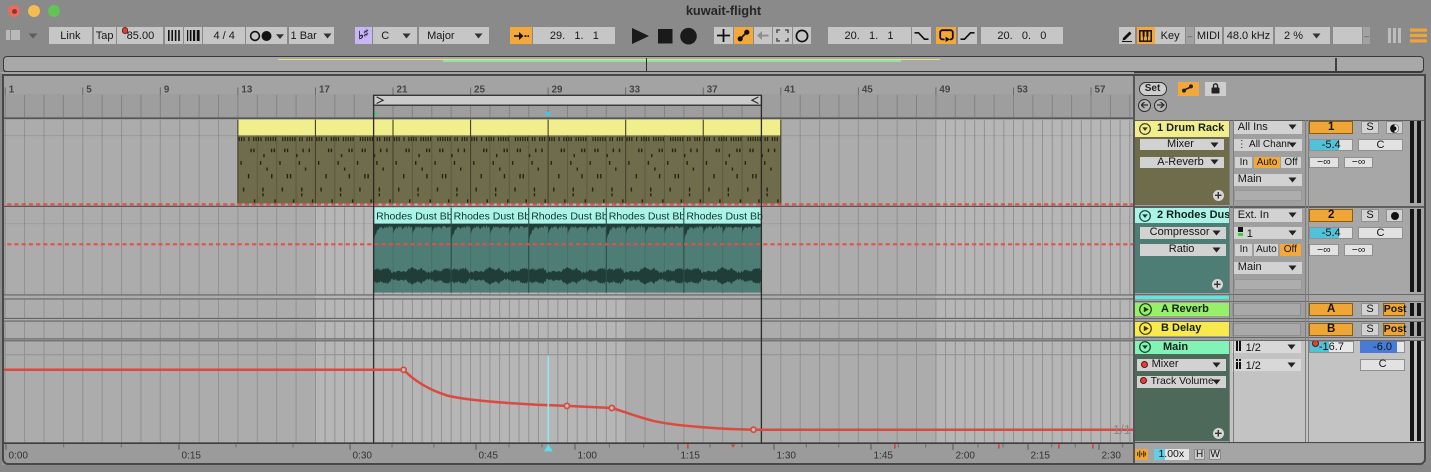 The width and height of the screenshot is (1431, 472). Describe the element at coordinates (634, 90) in the screenshot. I see `svg-text: 33` at that location.